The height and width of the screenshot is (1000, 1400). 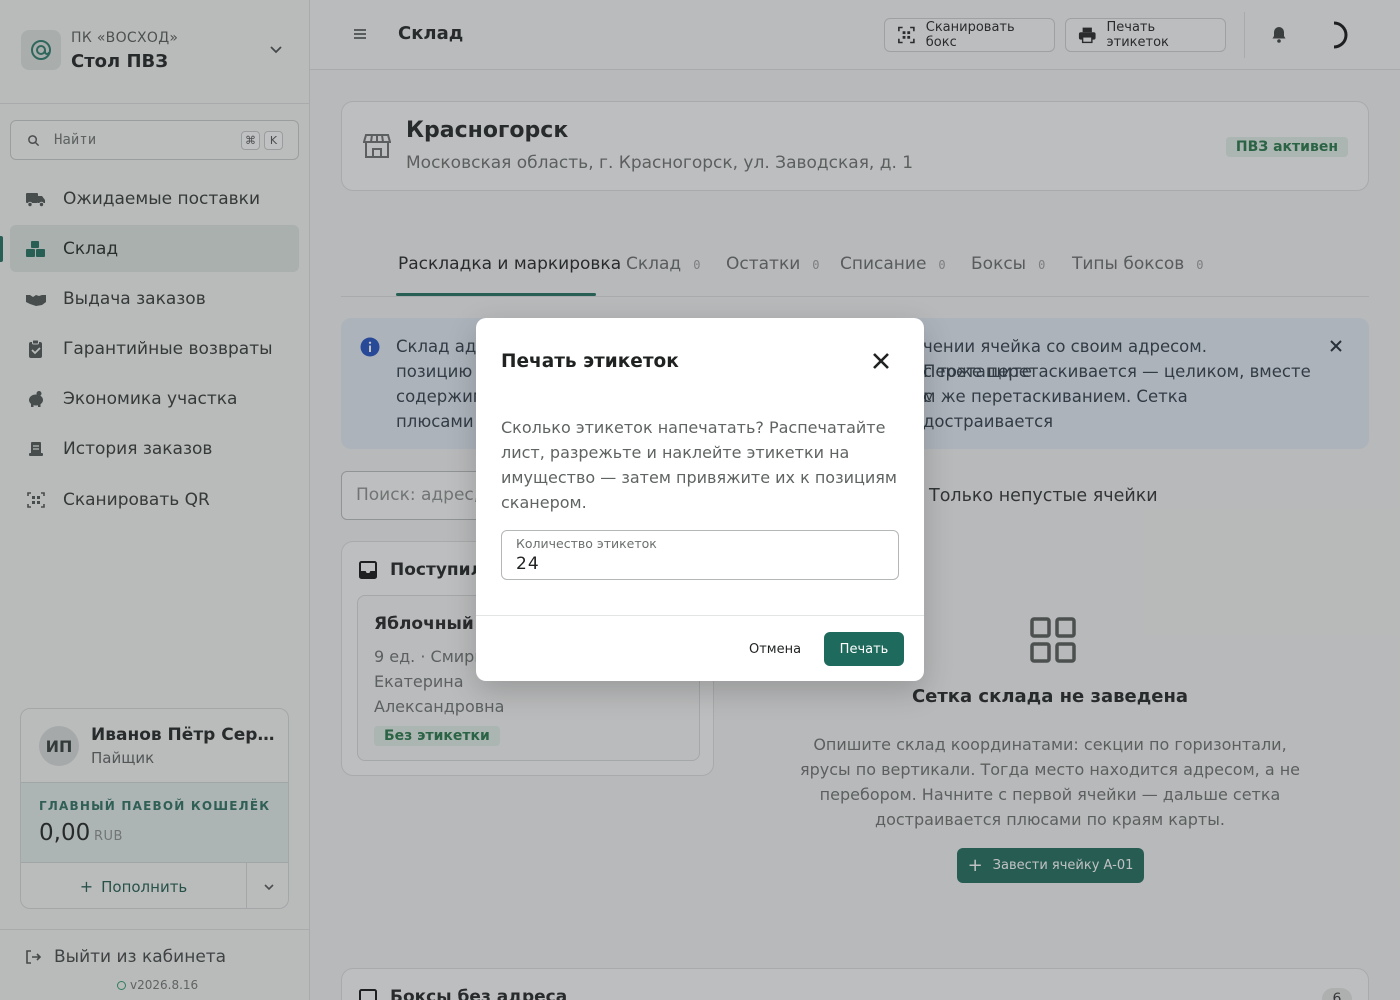 What do you see at coordinates (586, 543) in the screenshot?
I see `field-label: Количество этикеток` at bounding box center [586, 543].